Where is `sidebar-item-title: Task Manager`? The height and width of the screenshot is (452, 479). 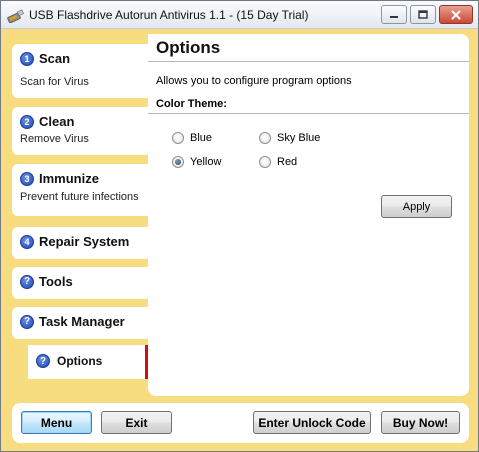
sidebar-item-title: Task Manager is located at coordinates (82, 321).